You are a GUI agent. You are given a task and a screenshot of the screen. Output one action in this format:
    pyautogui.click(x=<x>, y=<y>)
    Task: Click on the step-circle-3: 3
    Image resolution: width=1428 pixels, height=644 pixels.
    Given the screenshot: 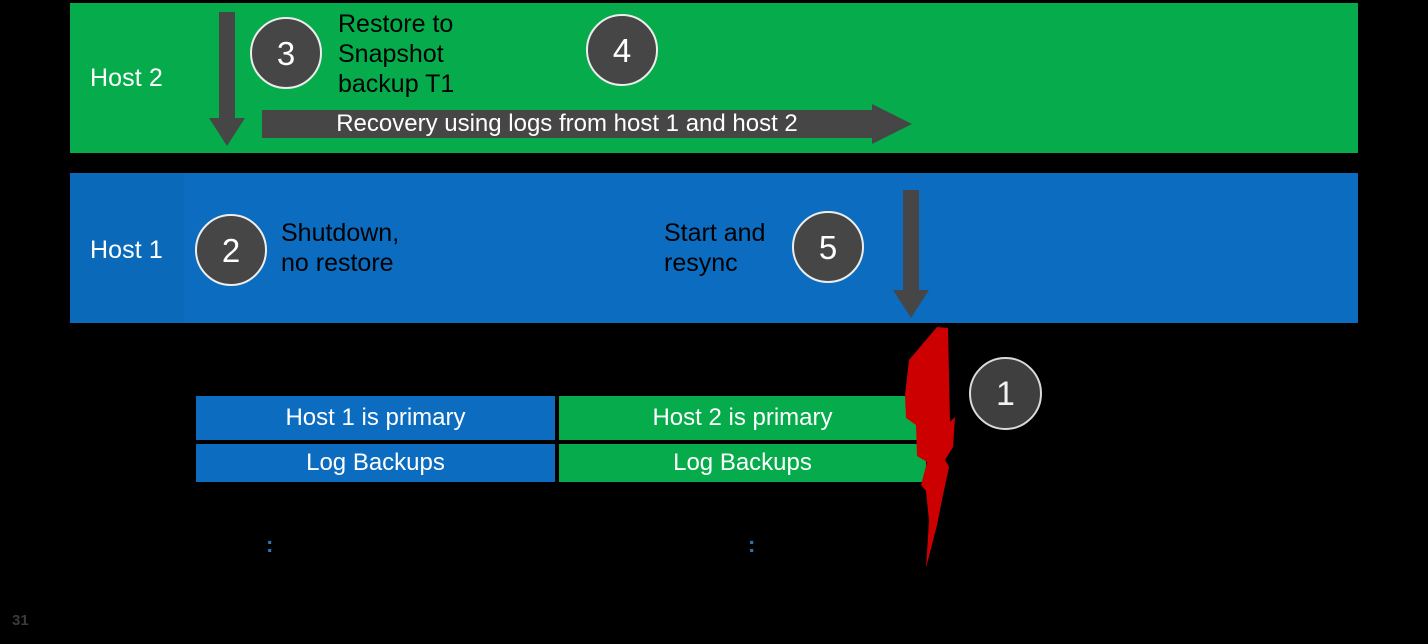 What is the action you would take?
    pyautogui.click(x=286, y=53)
    